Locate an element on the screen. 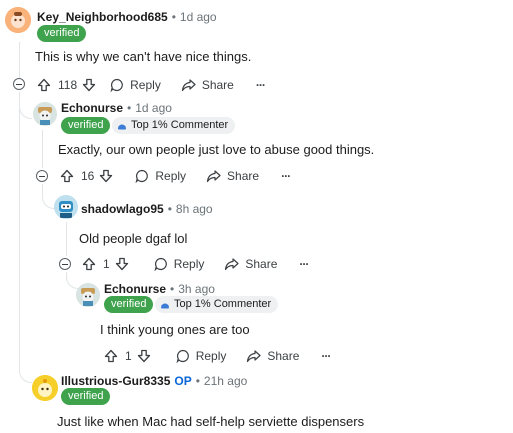 The width and height of the screenshot is (513, 433). comment-actions: 118 Reply Share ··· is located at coordinates (151, 85).